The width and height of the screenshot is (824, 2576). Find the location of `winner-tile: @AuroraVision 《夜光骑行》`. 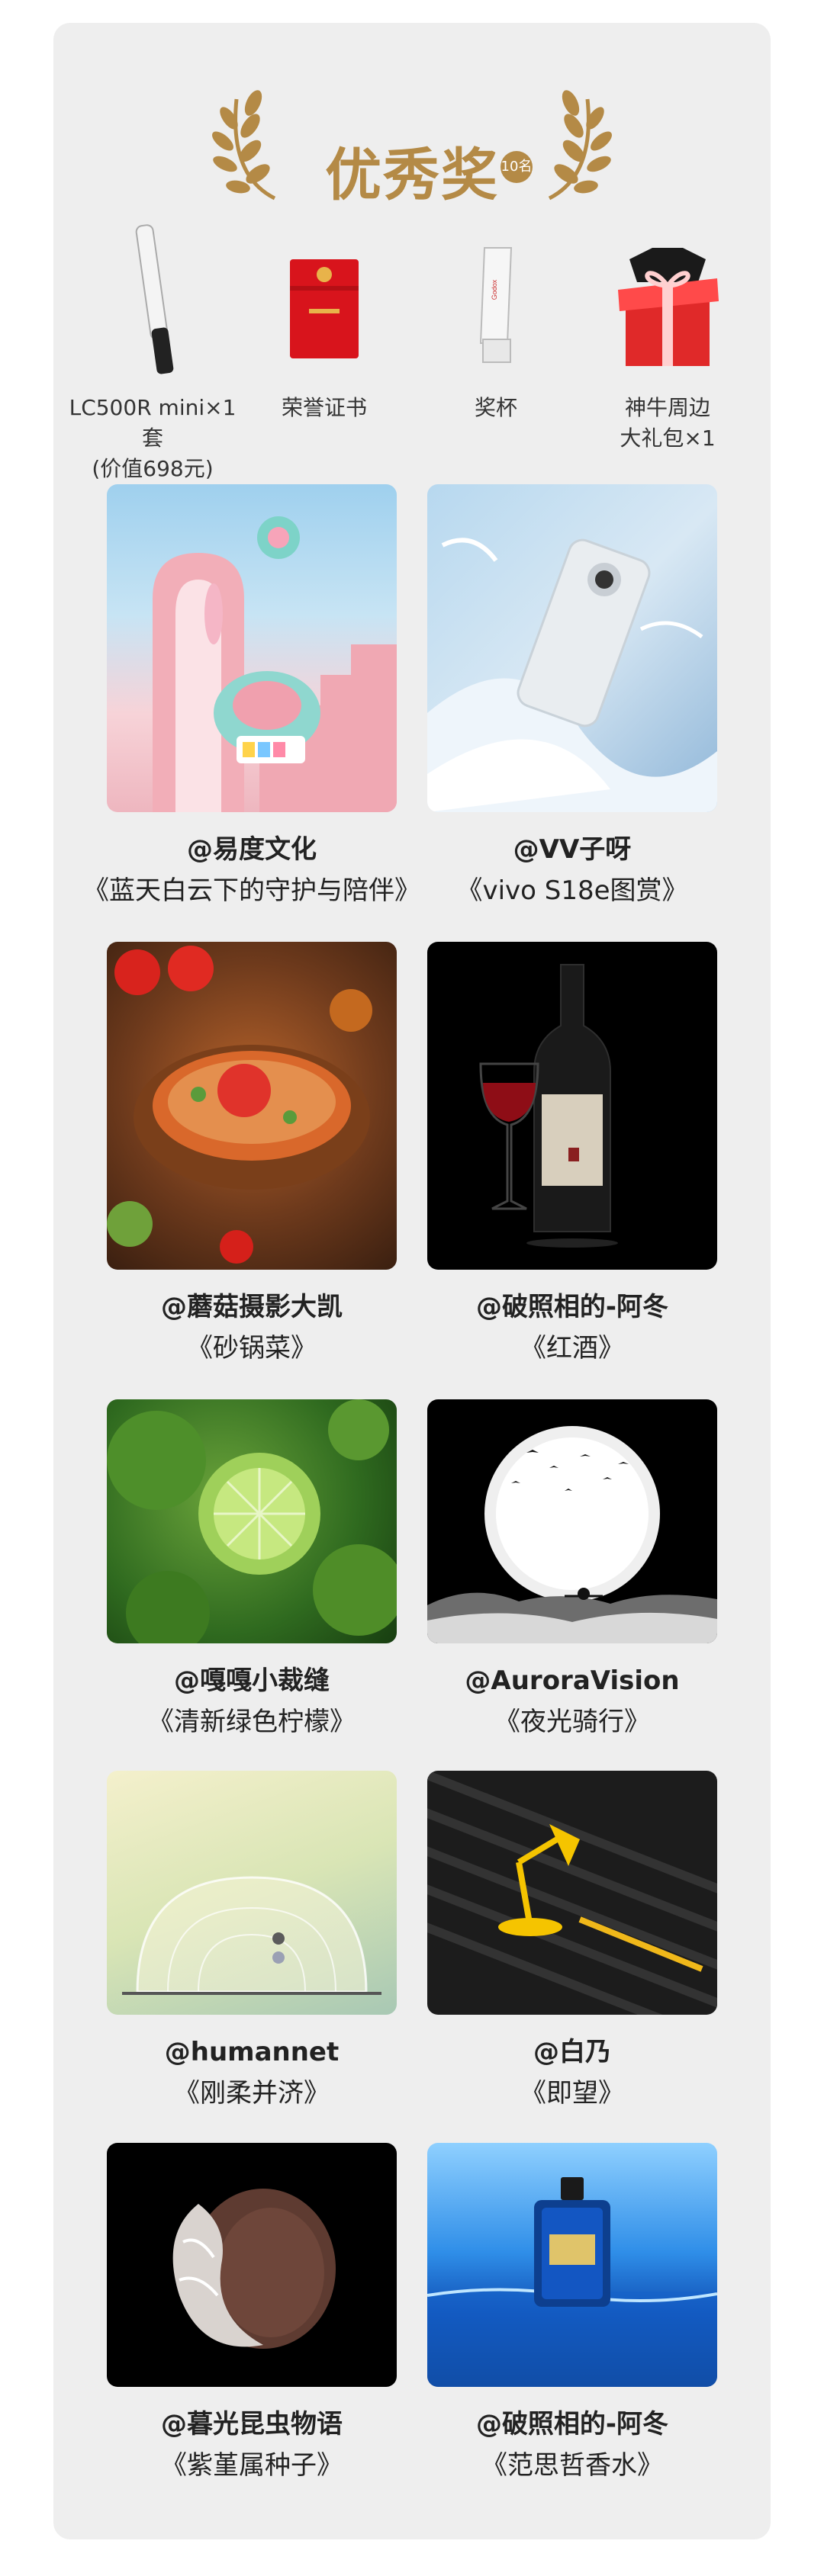

winner-tile: @AuroraVision 《夜光骑行》 is located at coordinates (572, 1570).